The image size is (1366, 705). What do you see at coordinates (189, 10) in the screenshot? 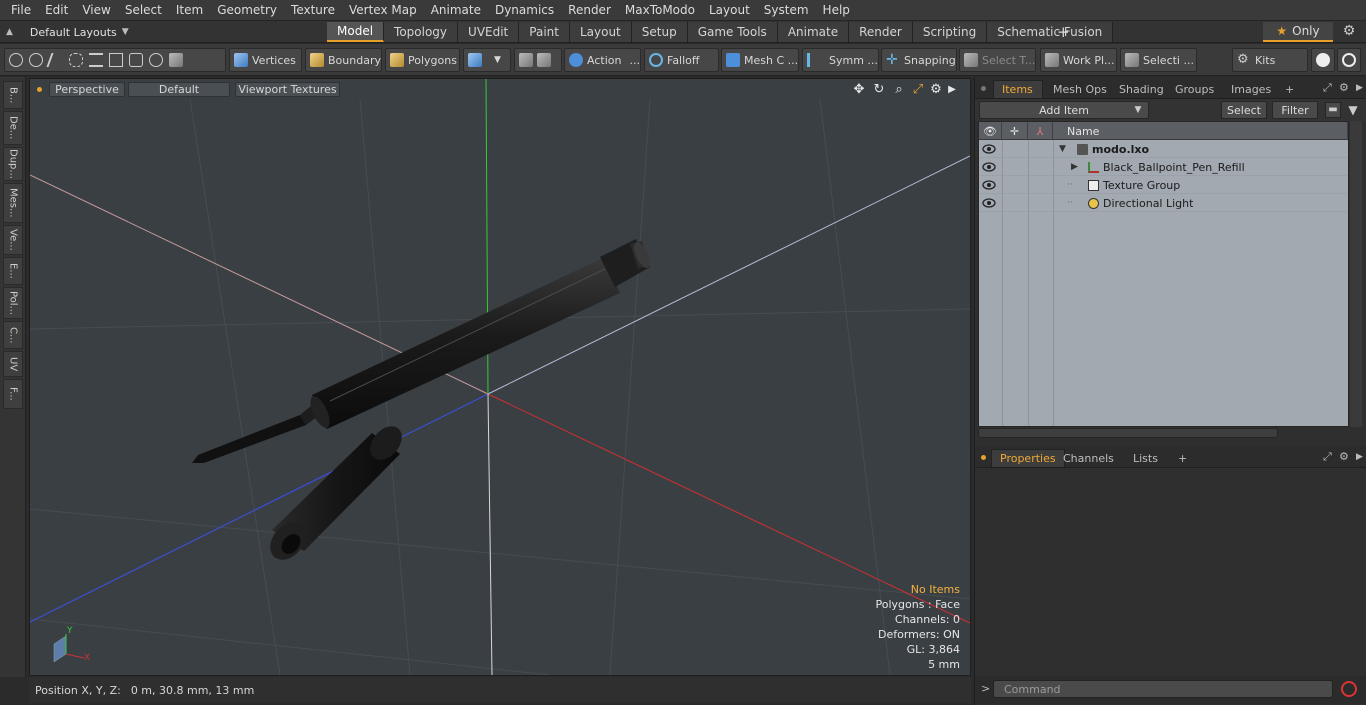
I see `menu-item: Item` at bounding box center [189, 10].